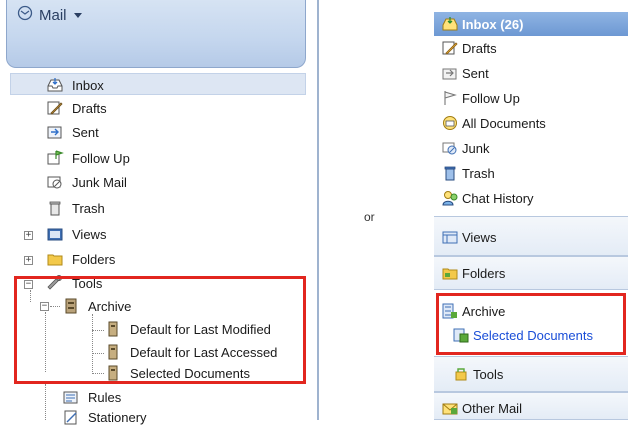 This screenshot has height=428, width=628. I want to click on tree-item-inbox: Inbox, so click(75, 85).